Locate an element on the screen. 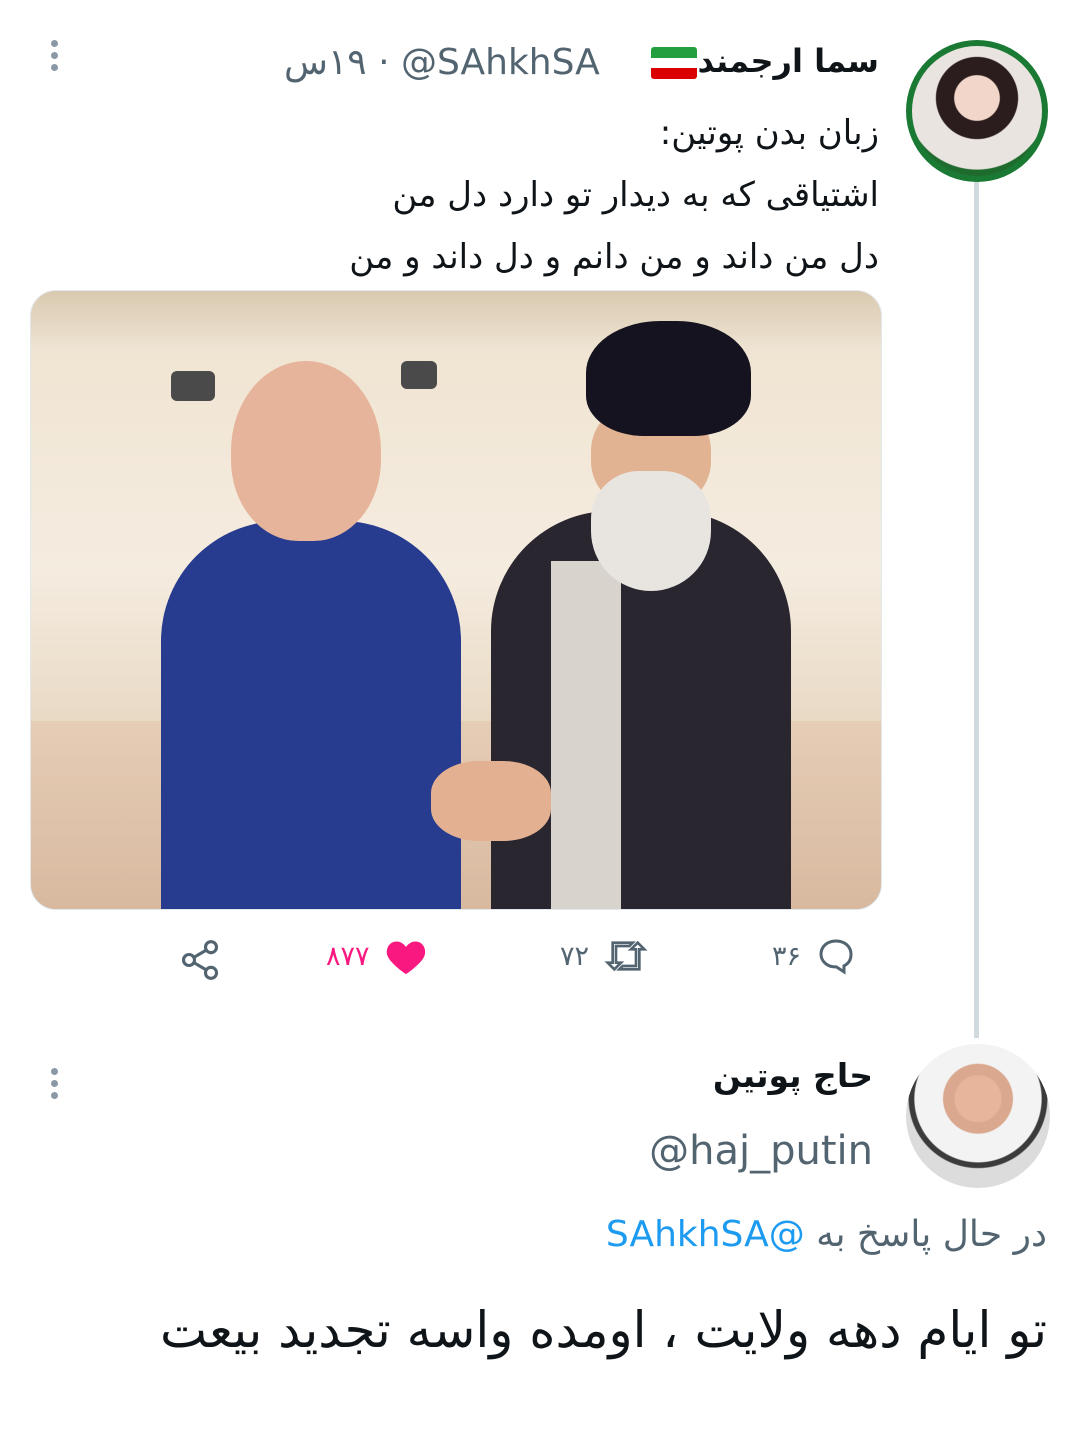 This screenshot has width=1079, height=1454. reply-button: ۳۶ is located at coordinates (814, 956).